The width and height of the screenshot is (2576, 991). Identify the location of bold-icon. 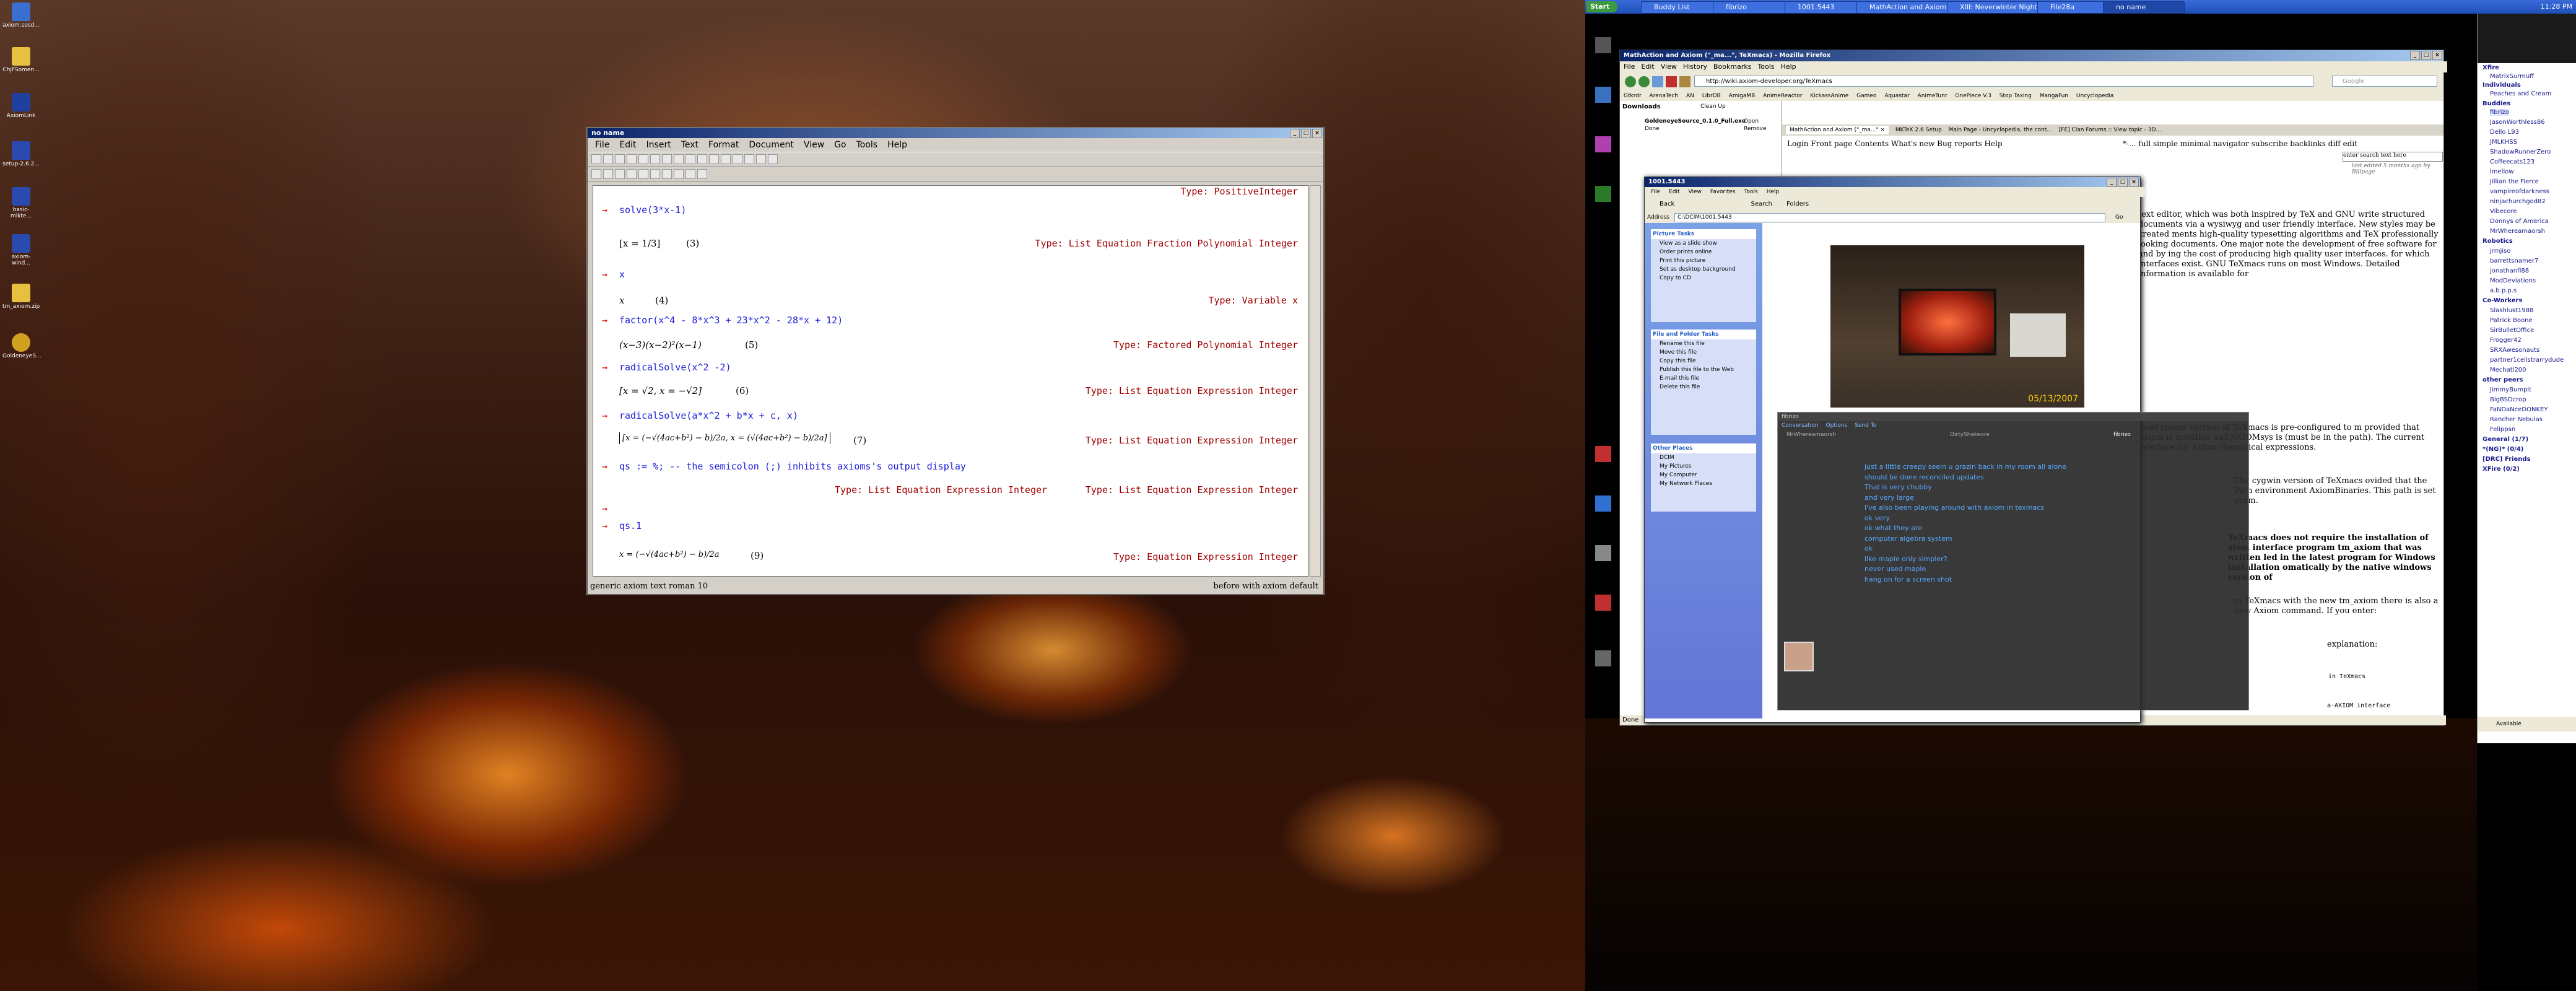
(667, 174).